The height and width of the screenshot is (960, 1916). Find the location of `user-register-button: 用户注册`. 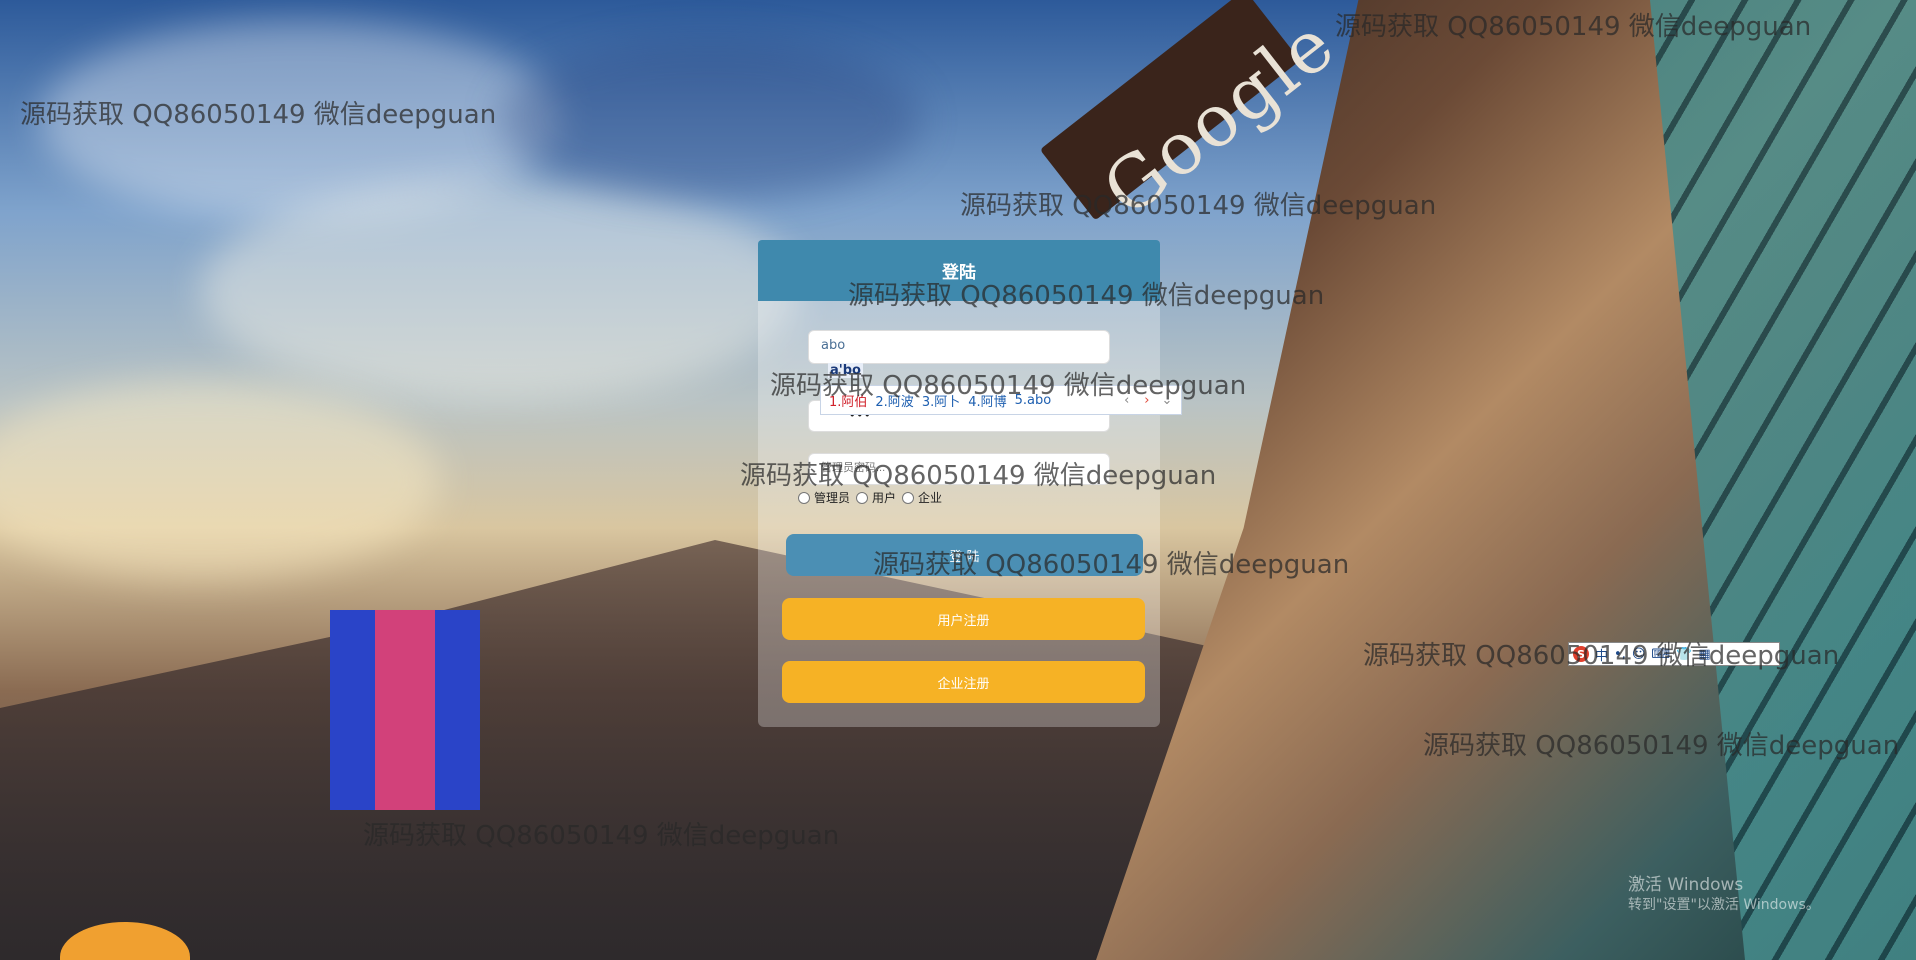

user-register-button: 用户注册 is located at coordinates (963, 619).